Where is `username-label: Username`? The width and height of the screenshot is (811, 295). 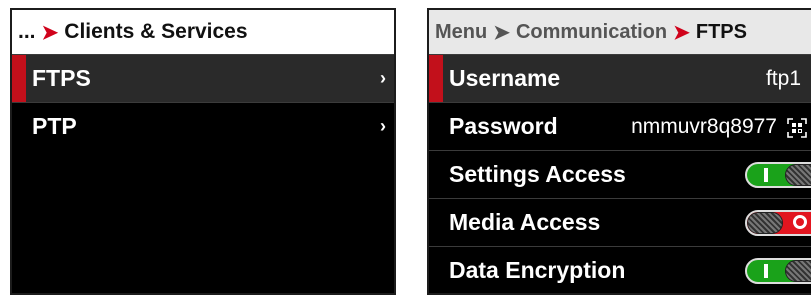 username-label: Username is located at coordinates (505, 78).